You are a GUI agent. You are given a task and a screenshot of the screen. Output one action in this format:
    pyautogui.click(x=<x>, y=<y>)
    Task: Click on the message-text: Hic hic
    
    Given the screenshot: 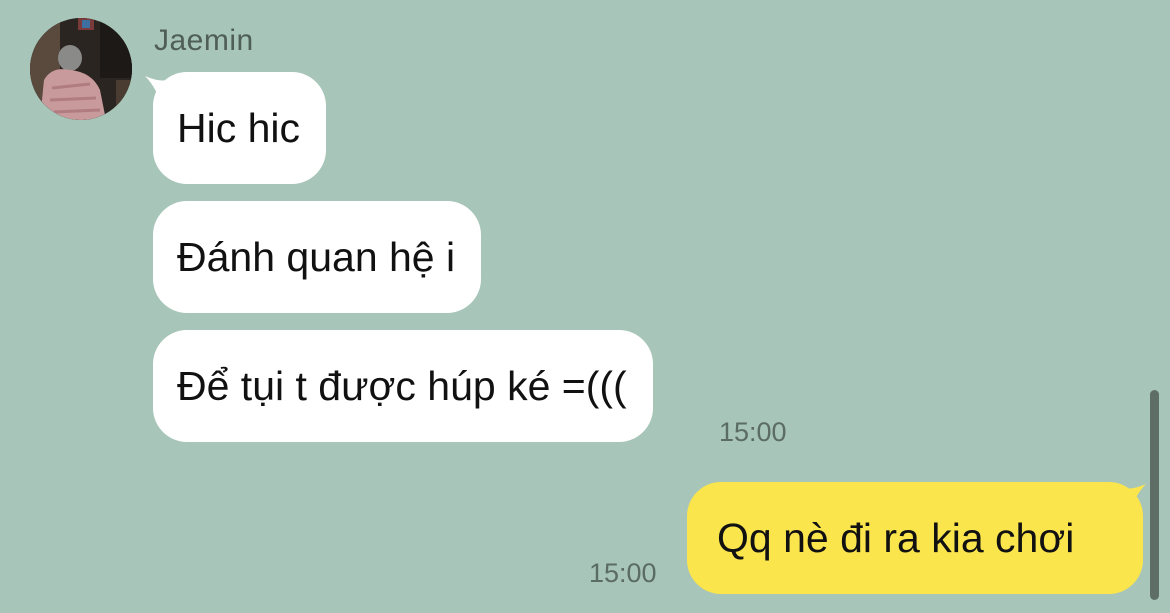 What is the action you would take?
    pyautogui.click(x=239, y=127)
    